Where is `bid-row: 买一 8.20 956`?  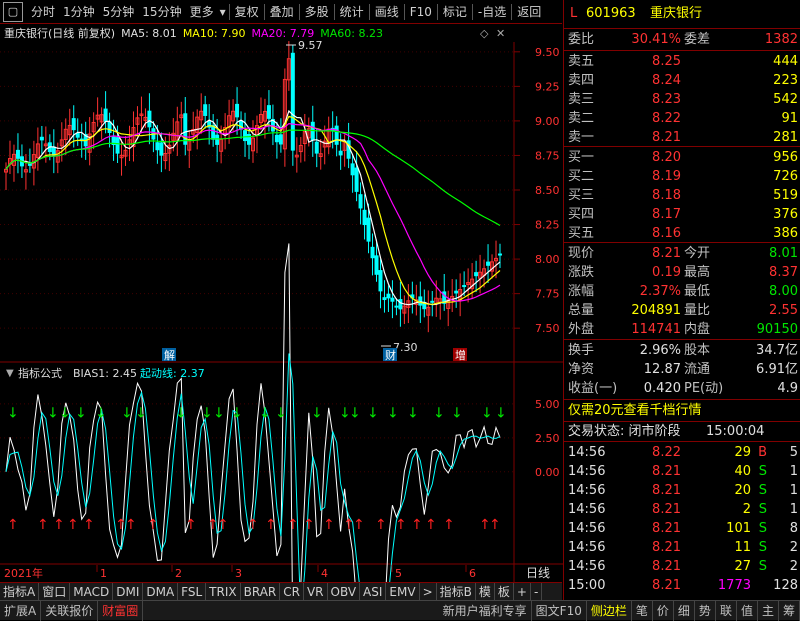
bid-row: 买一 8.20 956 is located at coordinates (682, 157).